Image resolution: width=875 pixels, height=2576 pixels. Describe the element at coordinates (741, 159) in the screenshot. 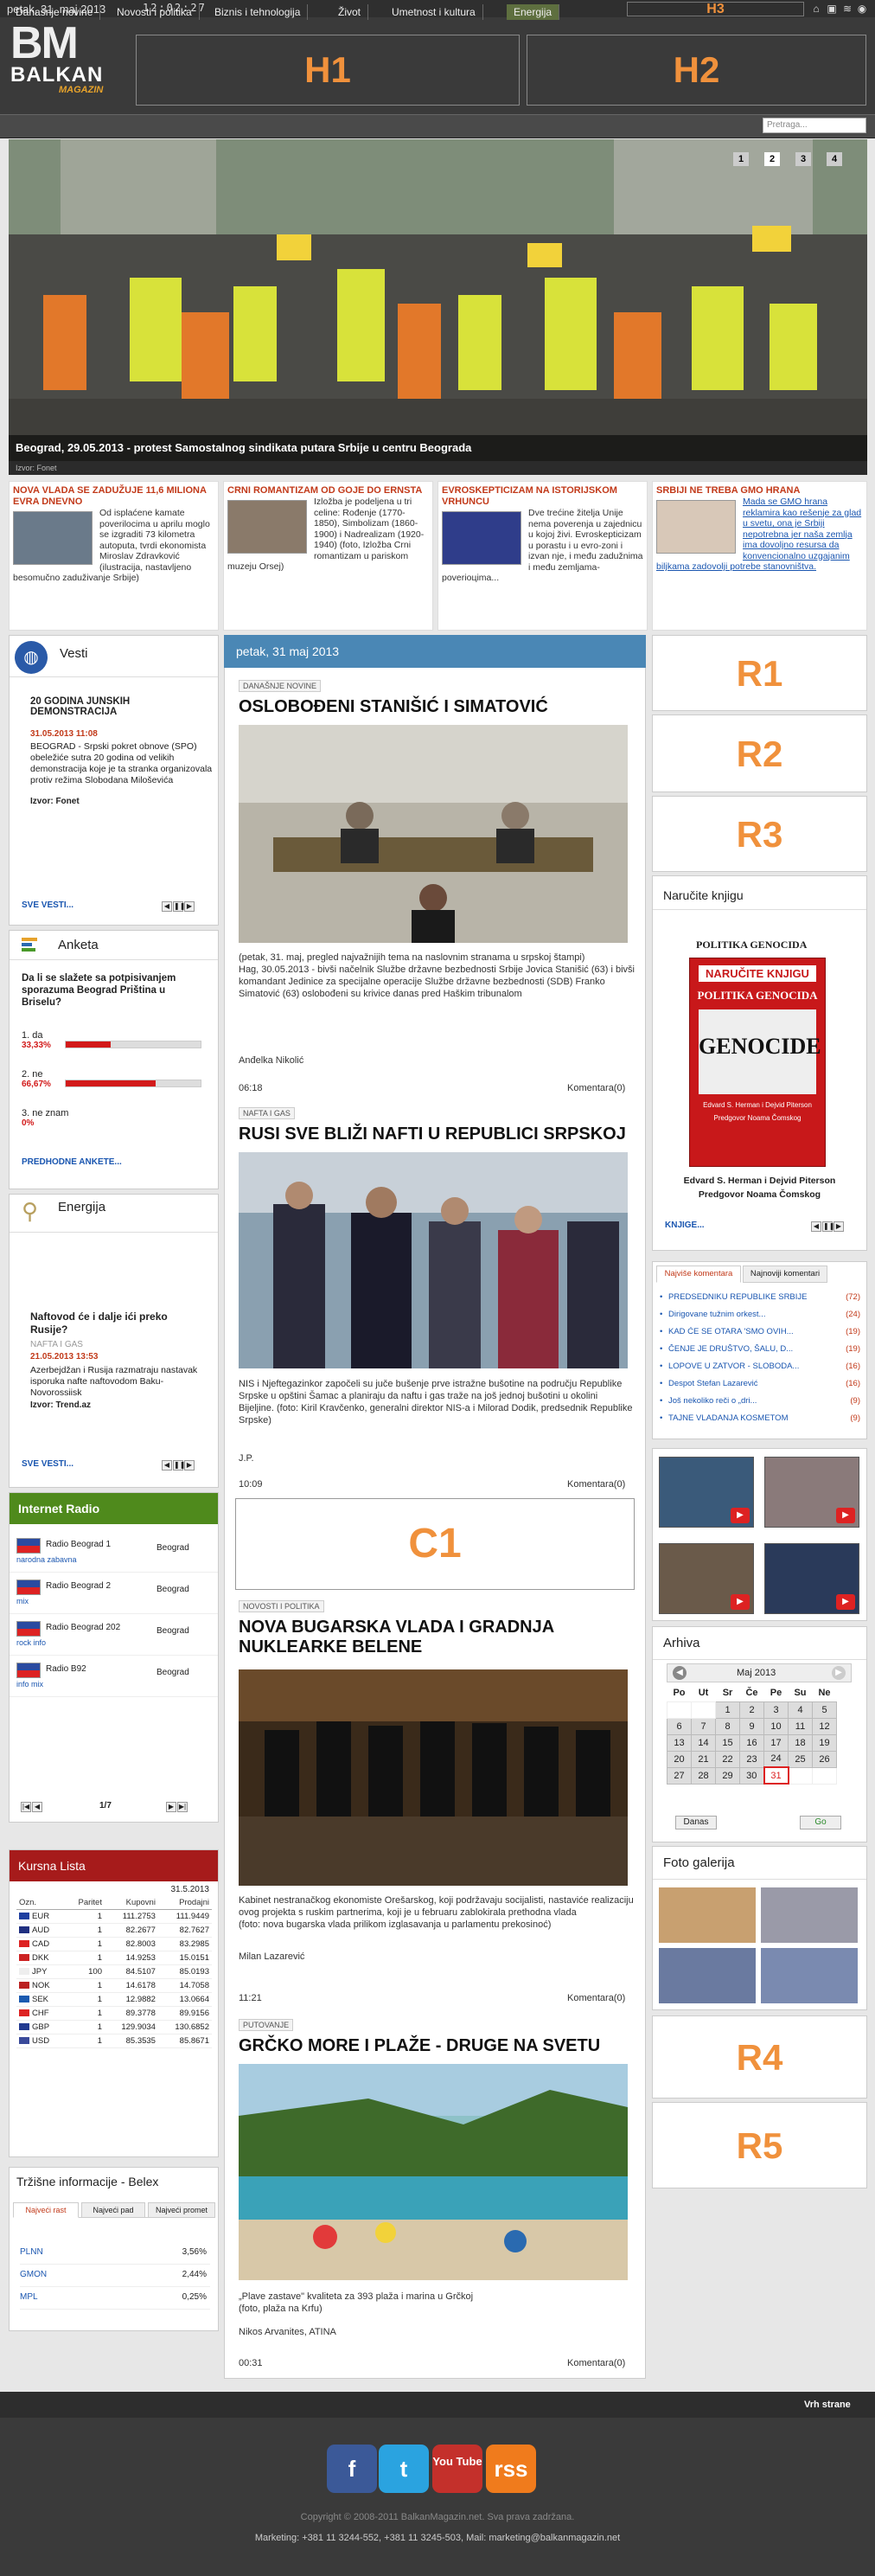

I see `slider-page-1: 1` at that location.